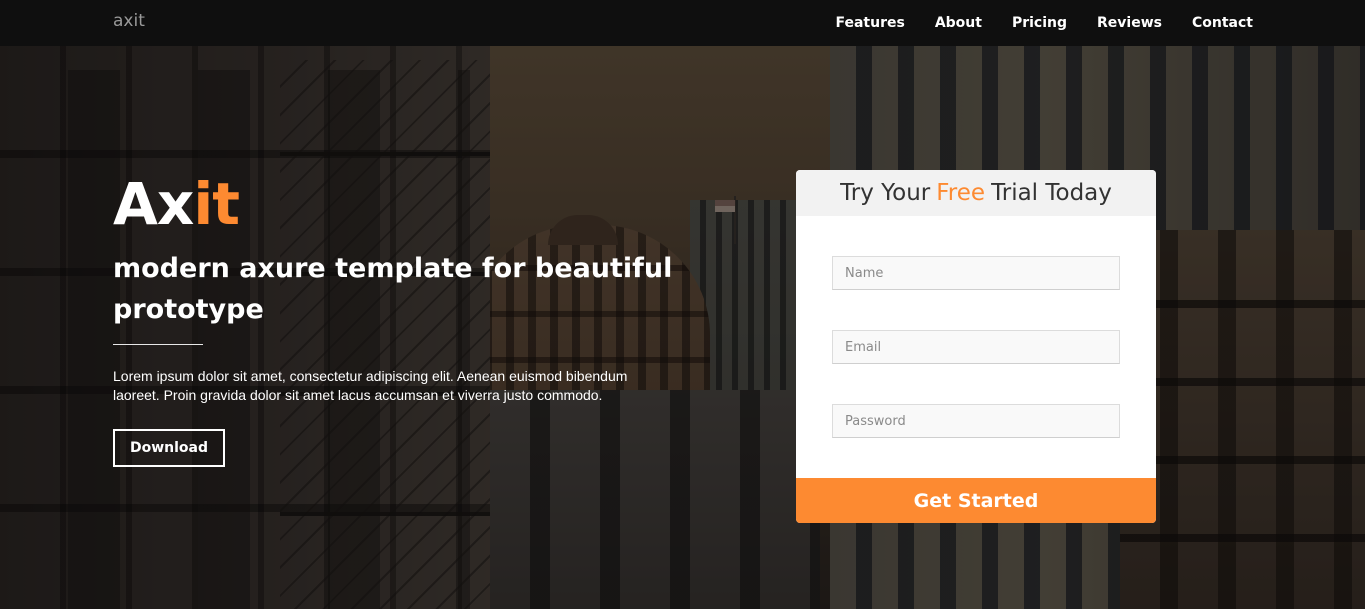  I want to click on hero-title-accent: it, so click(216, 204).